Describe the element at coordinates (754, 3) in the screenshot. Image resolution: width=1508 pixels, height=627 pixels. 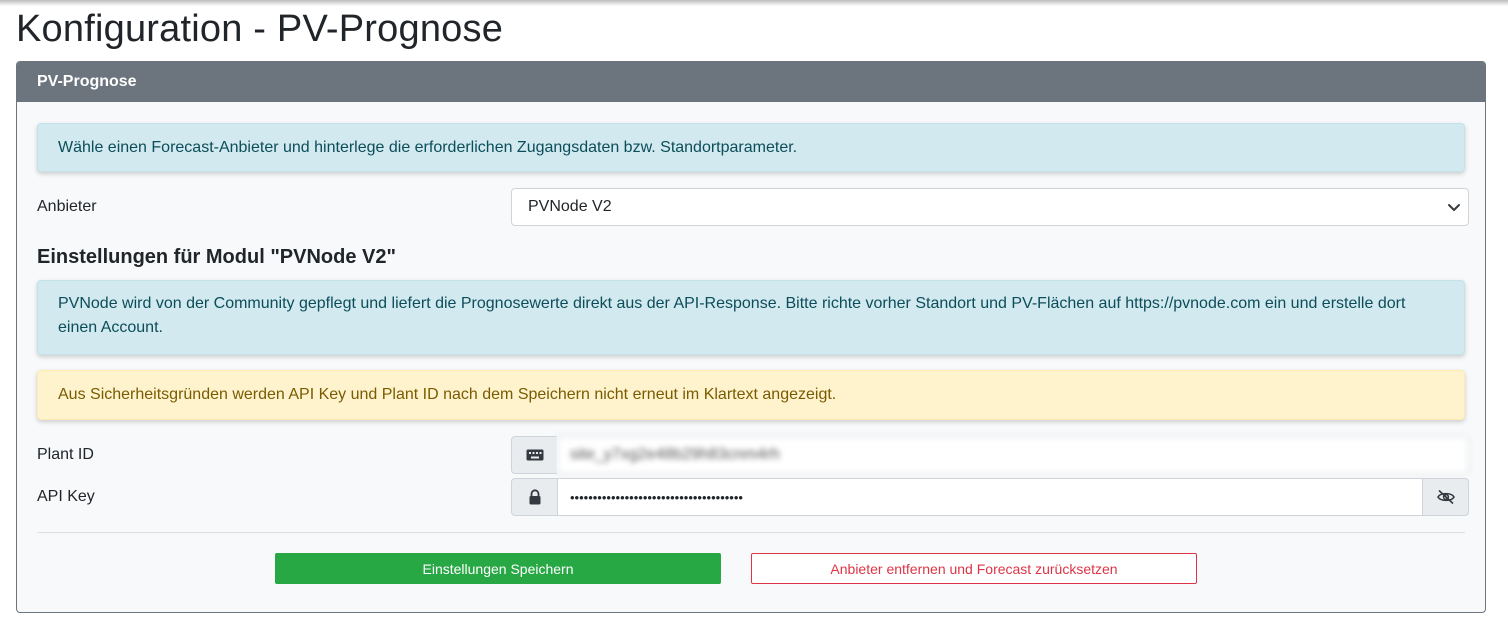
I see `top-shadow` at that location.